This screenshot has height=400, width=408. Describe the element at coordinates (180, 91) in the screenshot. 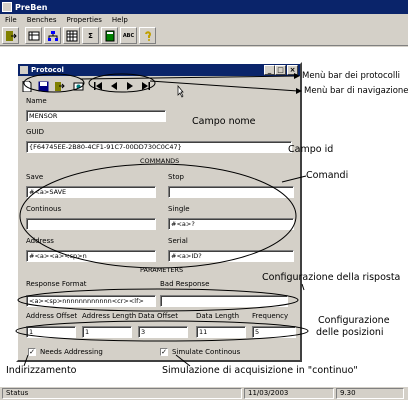

I see `mouse-cursor-icon` at that location.